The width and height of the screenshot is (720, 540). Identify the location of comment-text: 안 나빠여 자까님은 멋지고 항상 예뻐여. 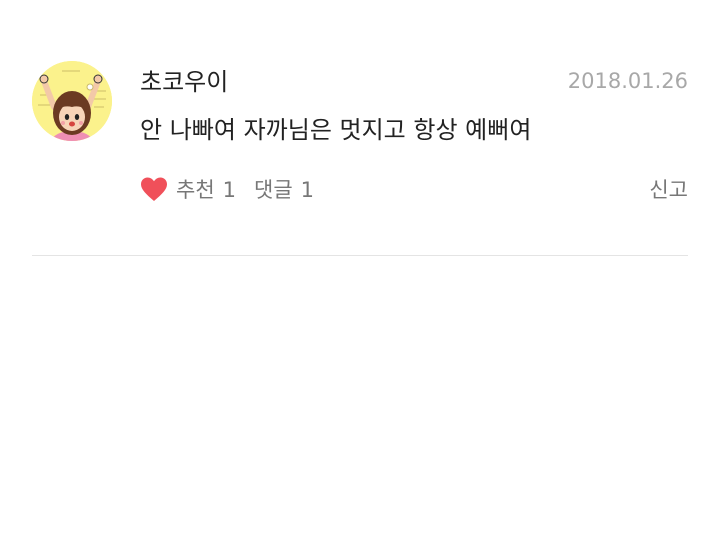
(336, 130).